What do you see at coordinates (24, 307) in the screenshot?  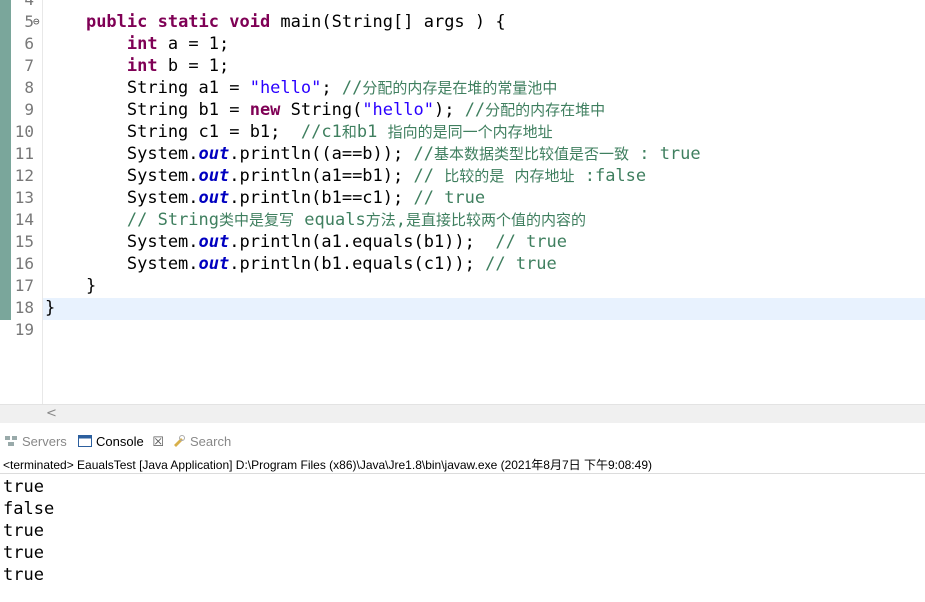 I see `line-number: 18` at bounding box center [24, 307].